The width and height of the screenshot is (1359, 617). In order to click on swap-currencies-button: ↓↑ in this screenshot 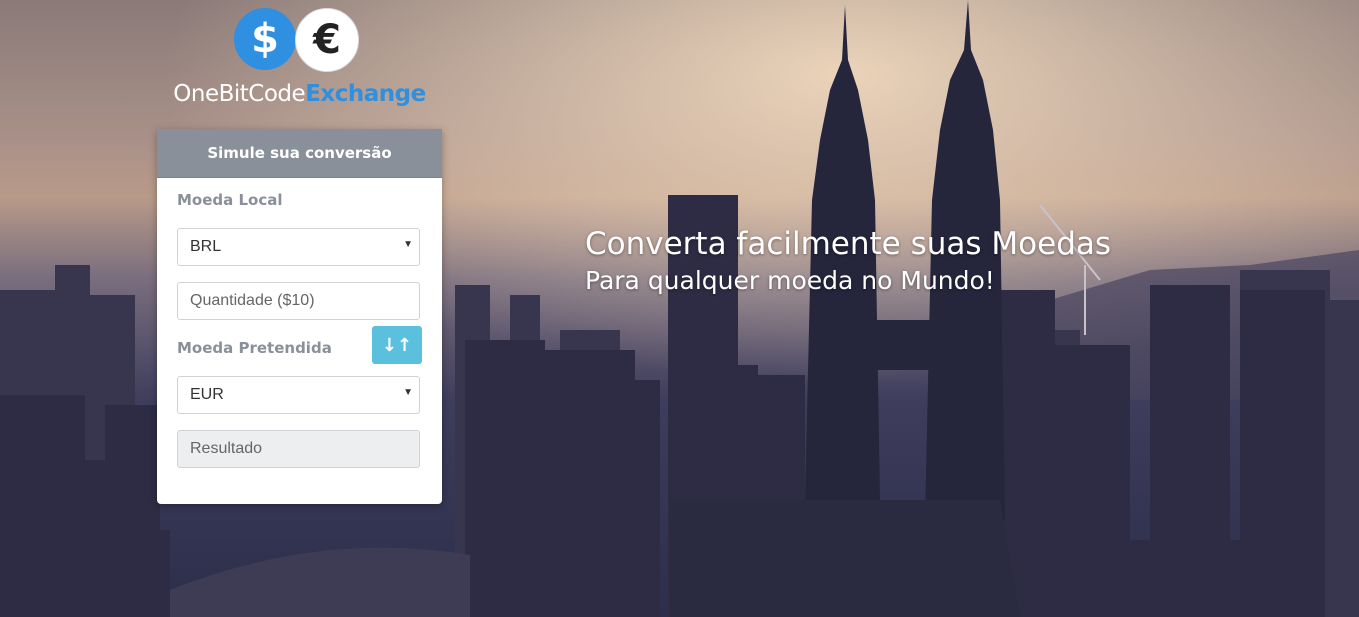, I will do `click(397, 345)`.